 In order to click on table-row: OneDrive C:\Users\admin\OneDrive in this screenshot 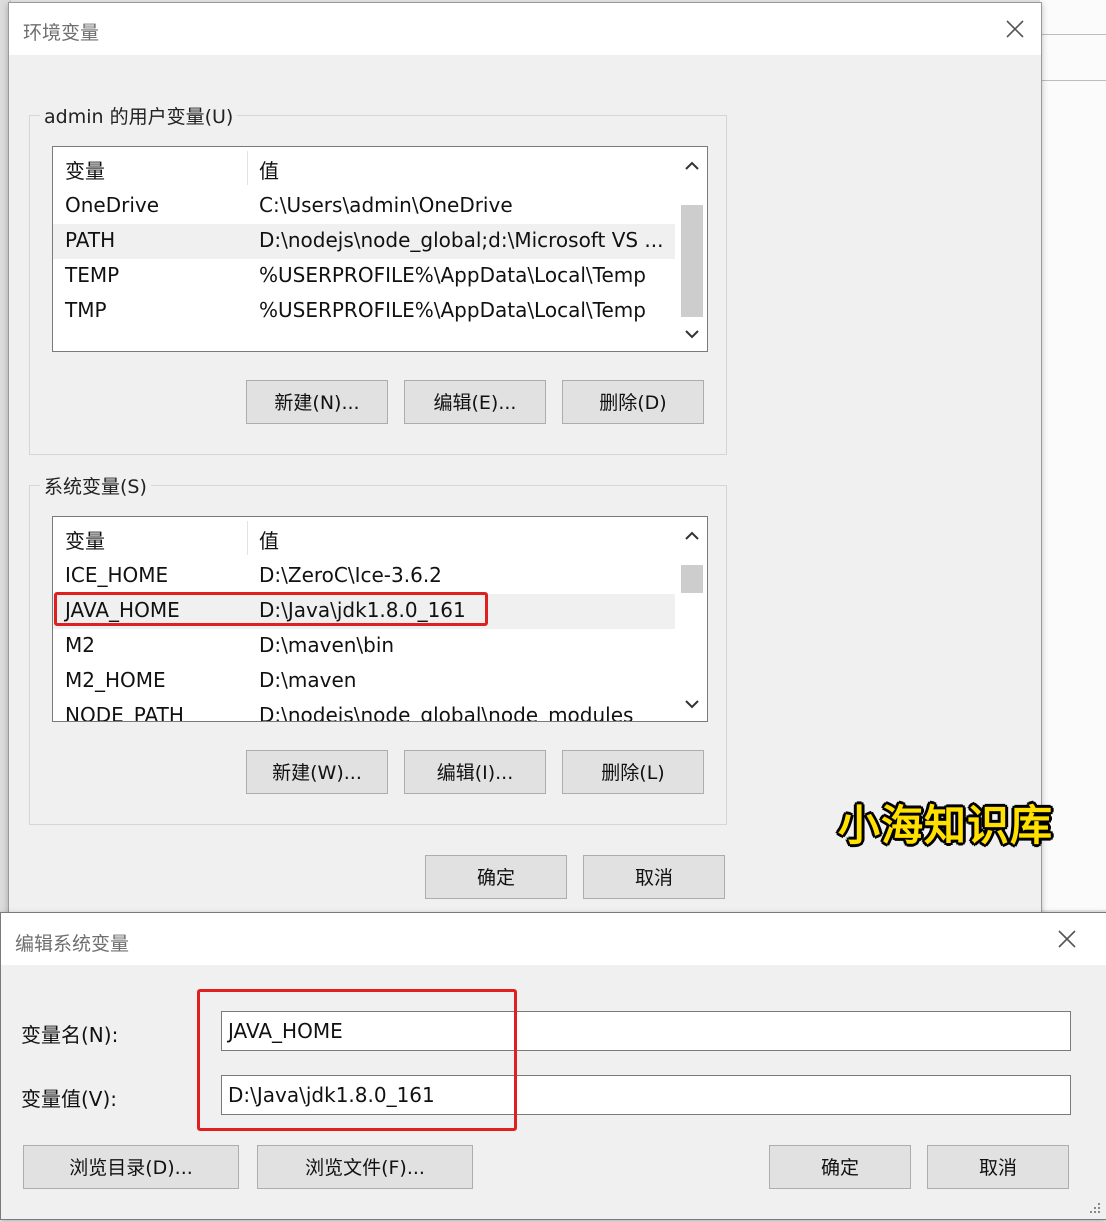, I will do `click(364, 206)`.